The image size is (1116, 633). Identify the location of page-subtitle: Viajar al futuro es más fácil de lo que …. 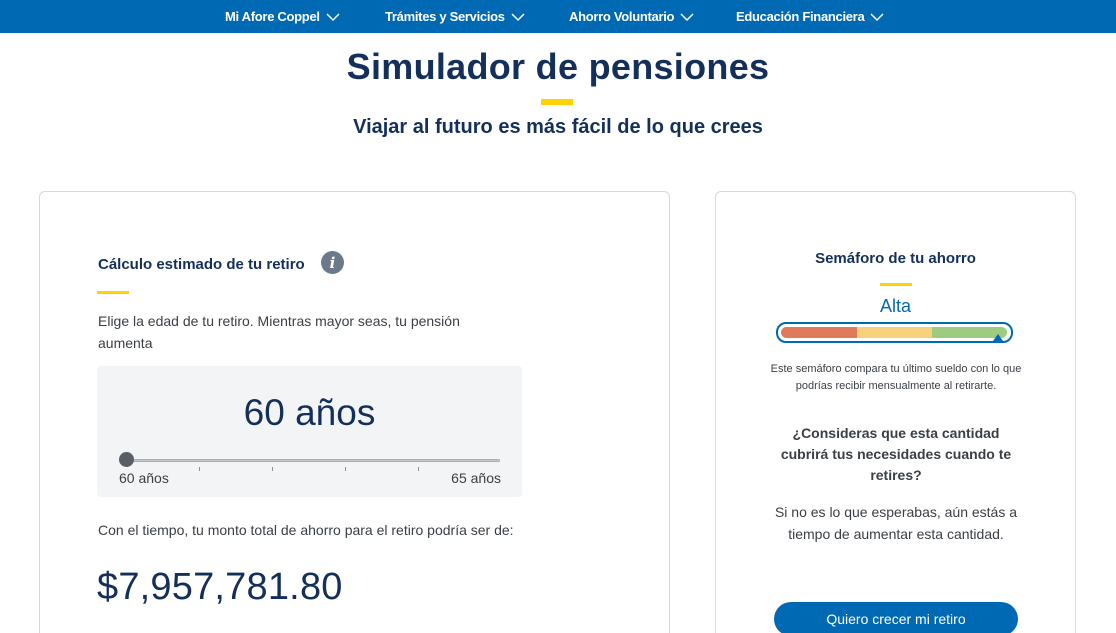
(558, 127).